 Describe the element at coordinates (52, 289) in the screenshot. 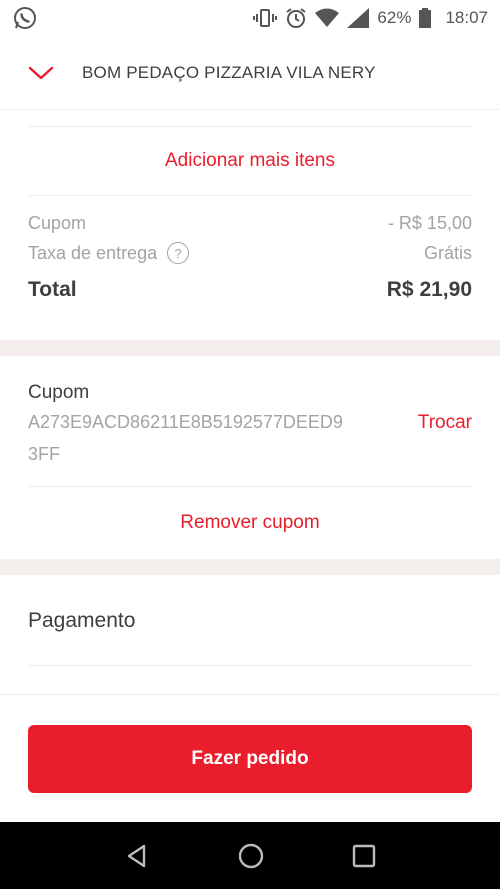

I see `total-label: Total` at that location.